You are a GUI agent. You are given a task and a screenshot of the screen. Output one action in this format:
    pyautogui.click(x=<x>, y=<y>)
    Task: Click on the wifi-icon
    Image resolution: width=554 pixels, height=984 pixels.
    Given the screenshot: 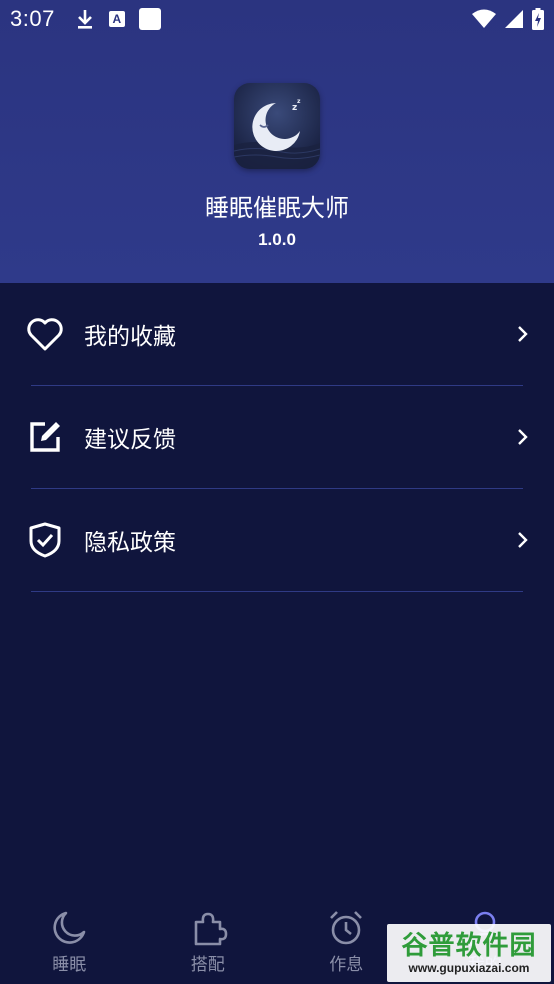 What is the action you would take?
    pyautogui.click(x=484, y=18)
    